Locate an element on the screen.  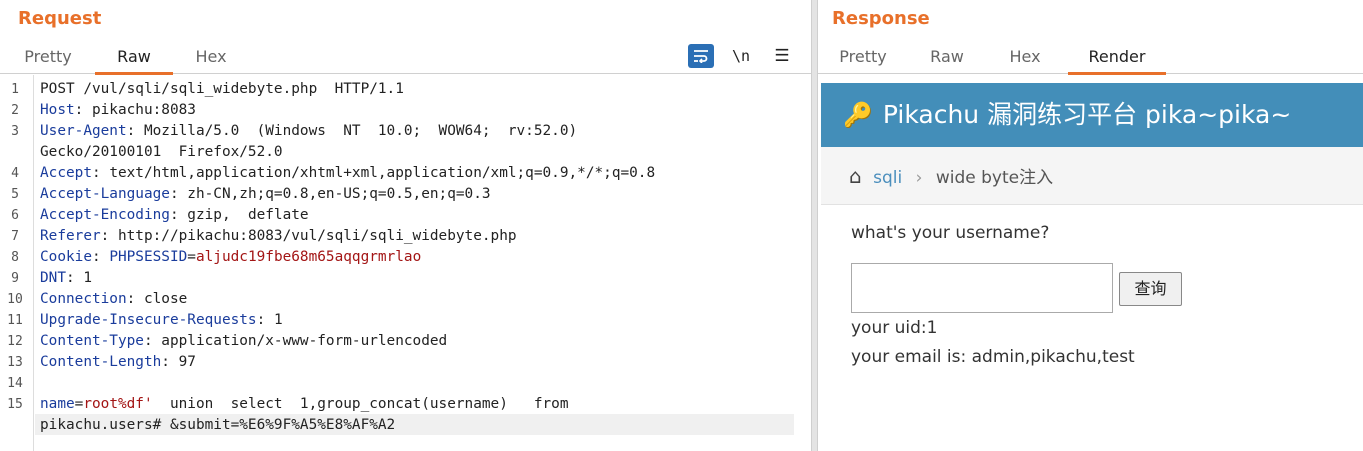
site-title: Pikachu 漏洞练习平台 pika~pika~ is located at coordinates (1087, 114).